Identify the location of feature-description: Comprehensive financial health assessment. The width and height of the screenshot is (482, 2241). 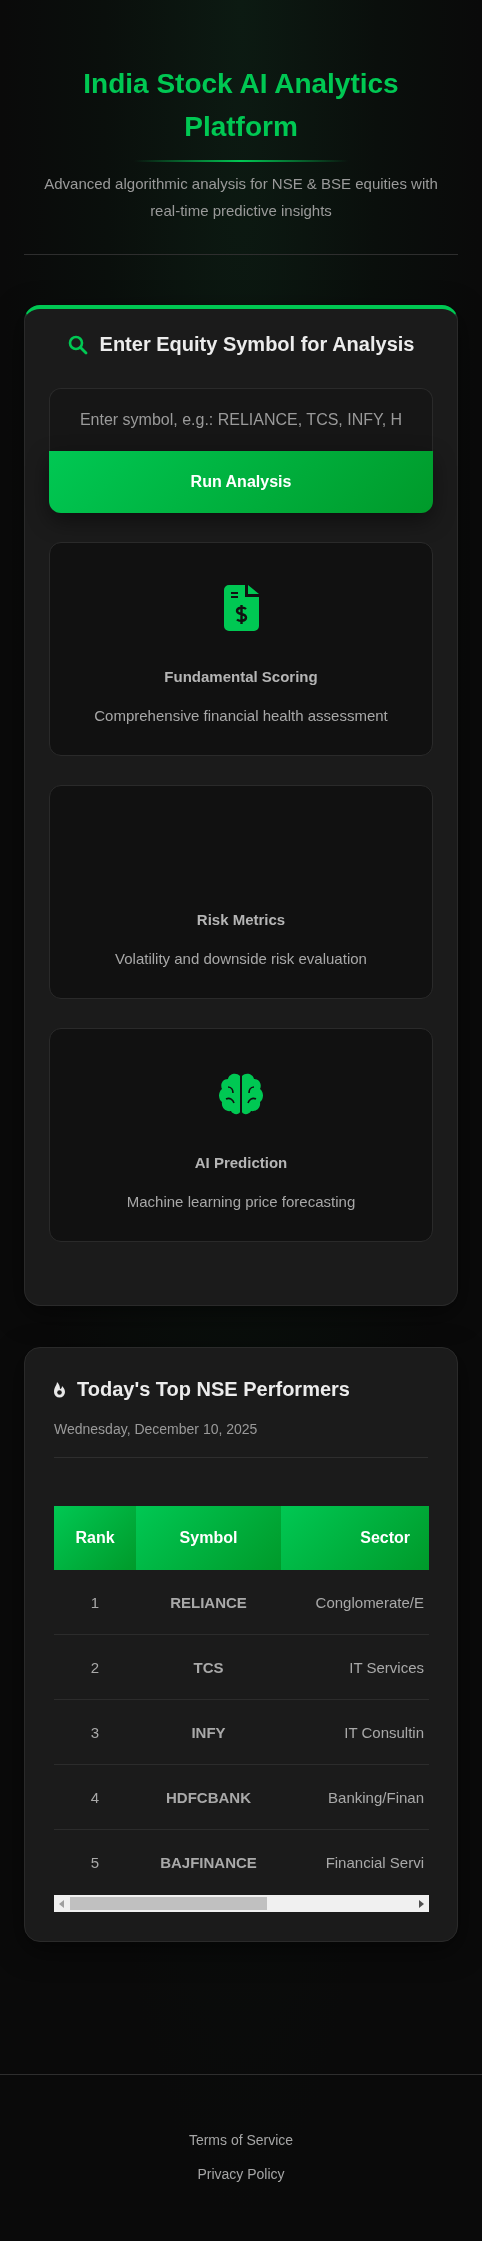
(241, 715).